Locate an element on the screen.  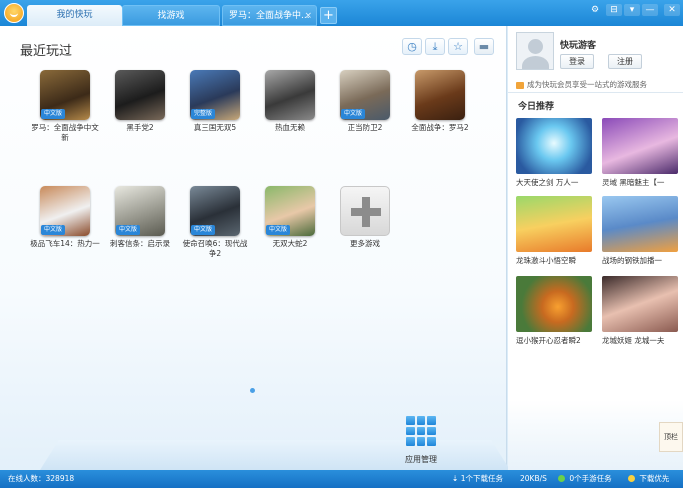
plus-icon is located at coordinates (365, 211).